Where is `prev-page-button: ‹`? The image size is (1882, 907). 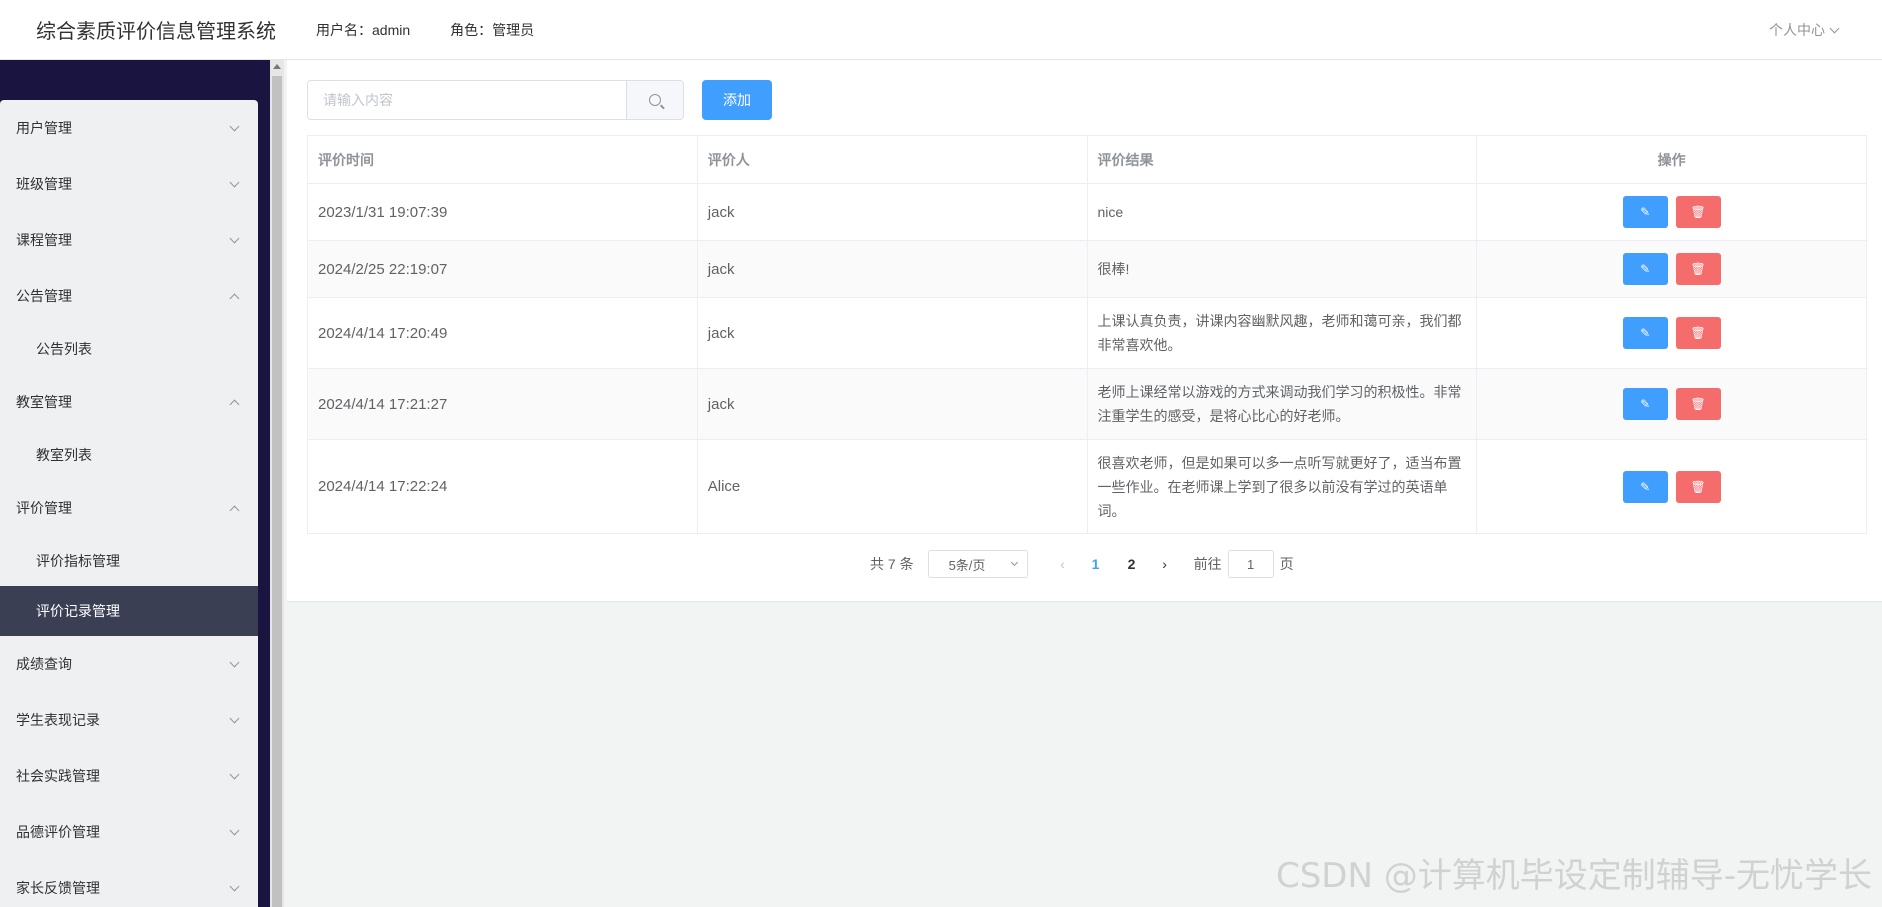
prev-page-button: ‹ is located at coordinates (1063, 564).